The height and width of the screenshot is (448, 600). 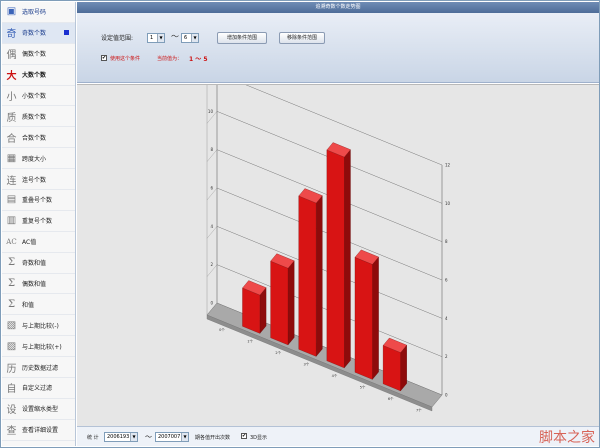 I want to click on sidebar-item-odd-sum: Σ 奇数和值, so click(x=38, y=263).